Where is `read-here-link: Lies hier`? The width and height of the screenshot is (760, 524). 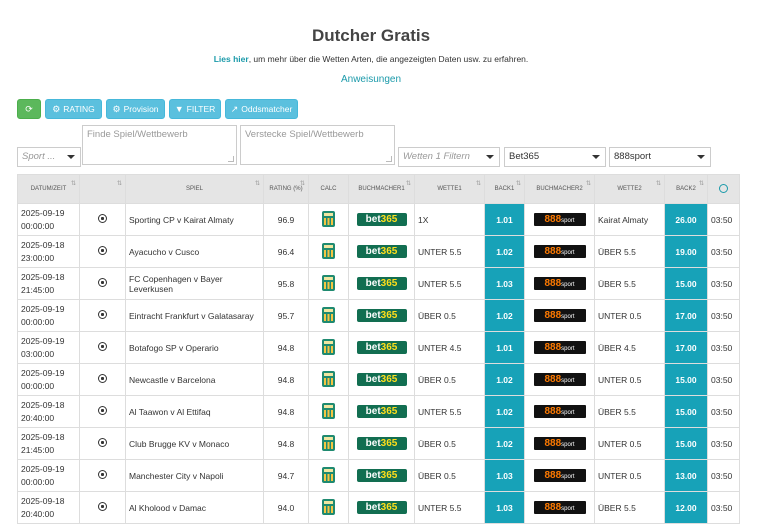 read-here-link: Lies hier is located at coordinates (231, 59).